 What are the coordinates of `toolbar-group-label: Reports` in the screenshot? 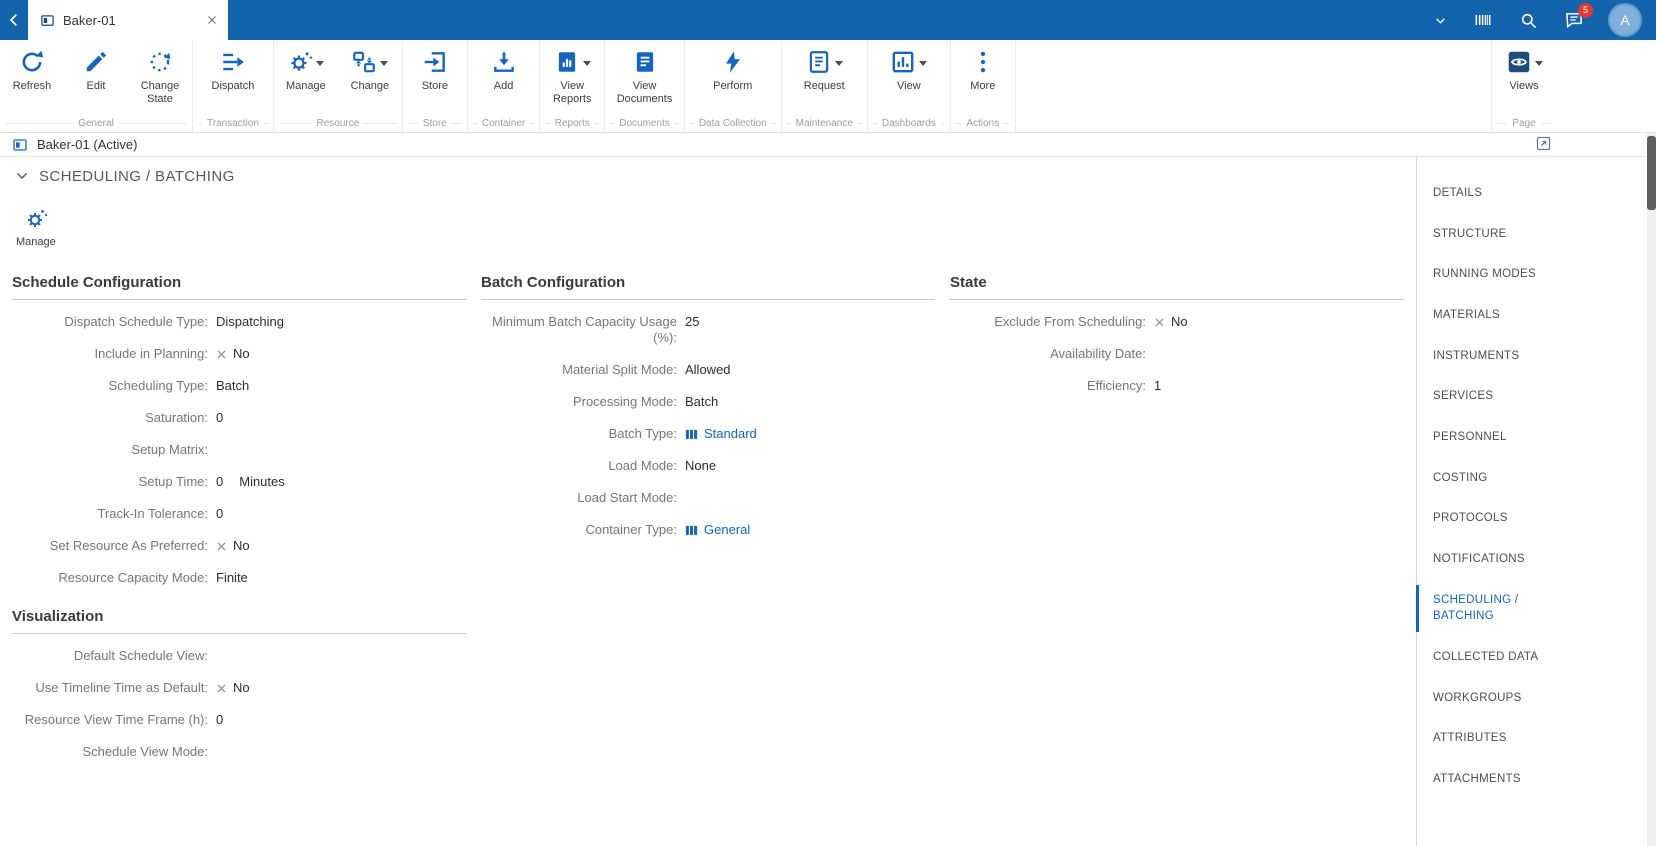 It's located at (572, 123).